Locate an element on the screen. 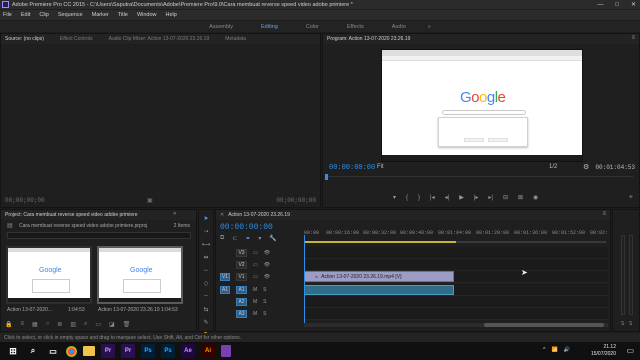 This screenshot has height=360, width=640. program-video-frame: Google is located at coordinates (482, 105).